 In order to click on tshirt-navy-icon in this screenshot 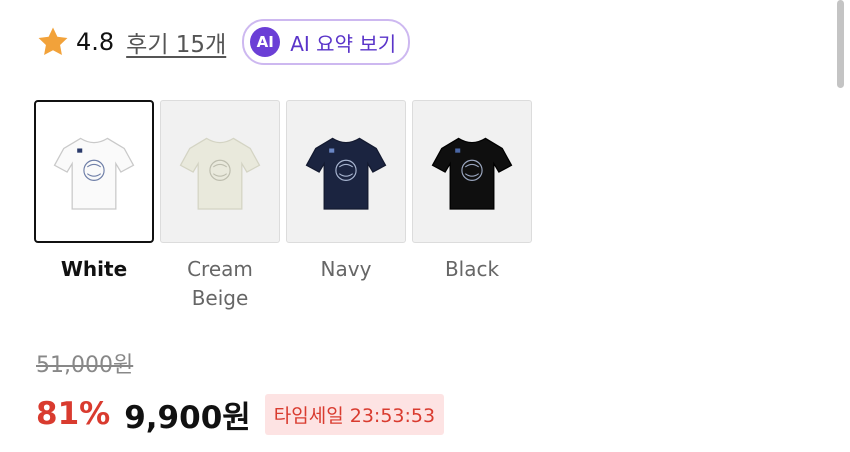, I will do `click(346, 173)`.